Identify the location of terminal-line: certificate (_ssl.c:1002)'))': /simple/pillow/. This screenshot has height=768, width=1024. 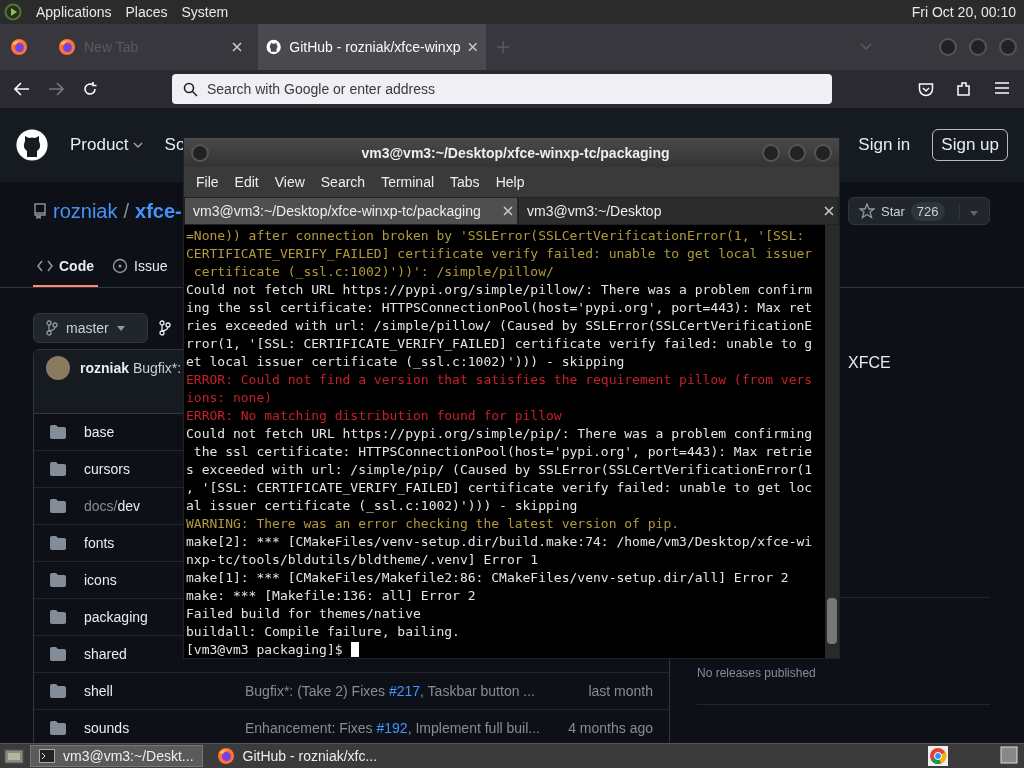
(373, 272).